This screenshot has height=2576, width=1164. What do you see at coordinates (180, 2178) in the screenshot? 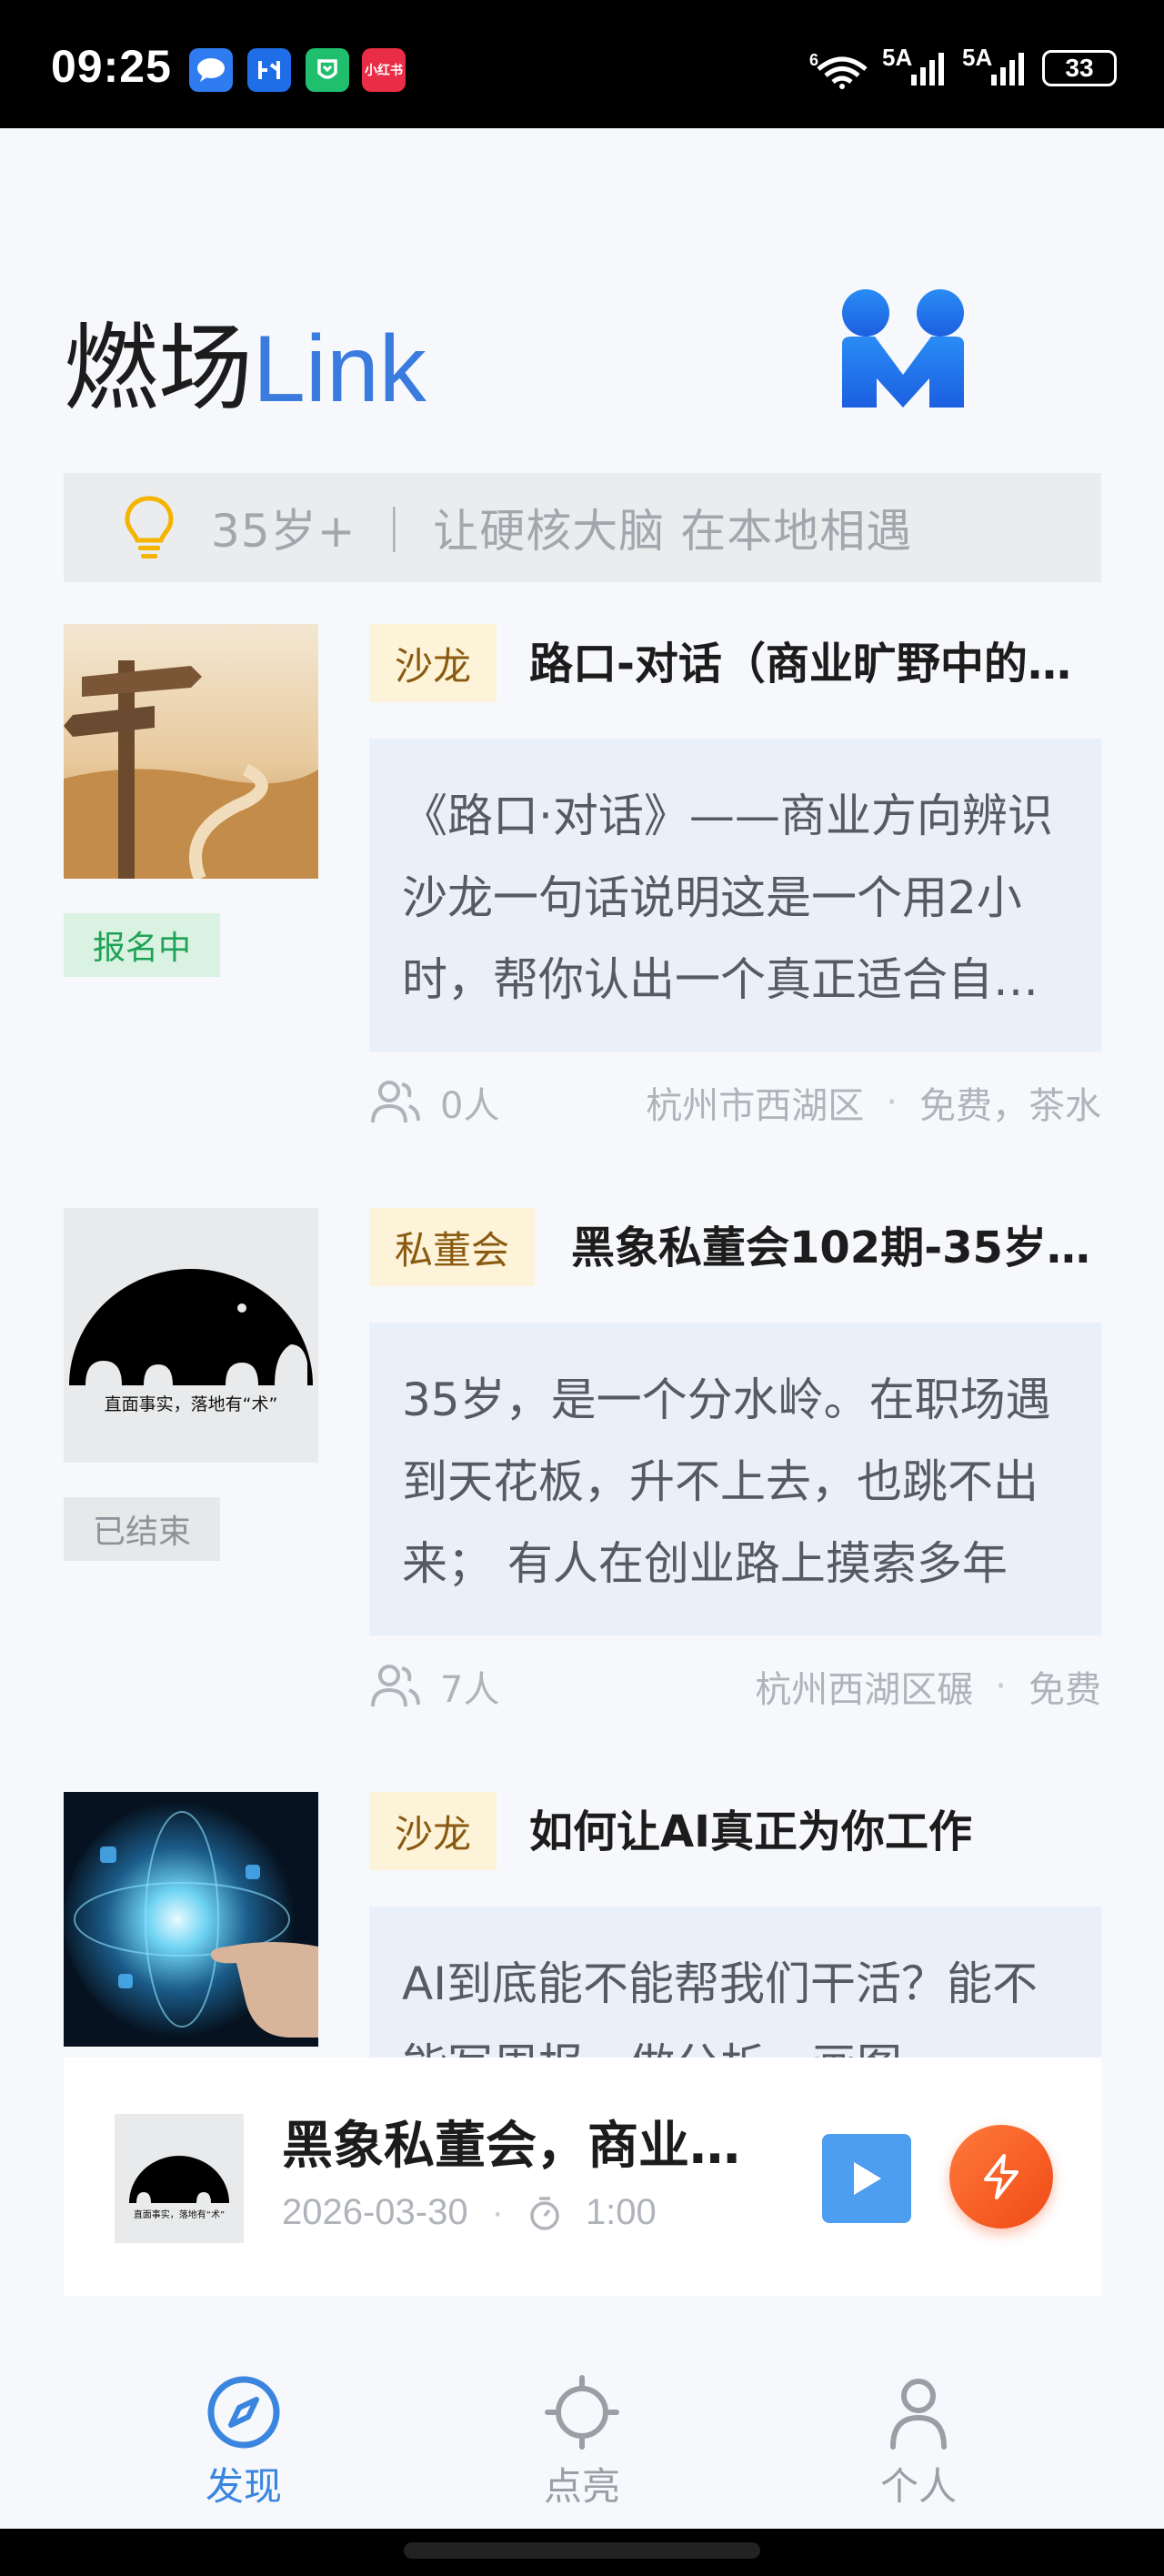
I see `player-thumbnail: 直面事实，落地有“术”` at bounding box center [180, 2178].